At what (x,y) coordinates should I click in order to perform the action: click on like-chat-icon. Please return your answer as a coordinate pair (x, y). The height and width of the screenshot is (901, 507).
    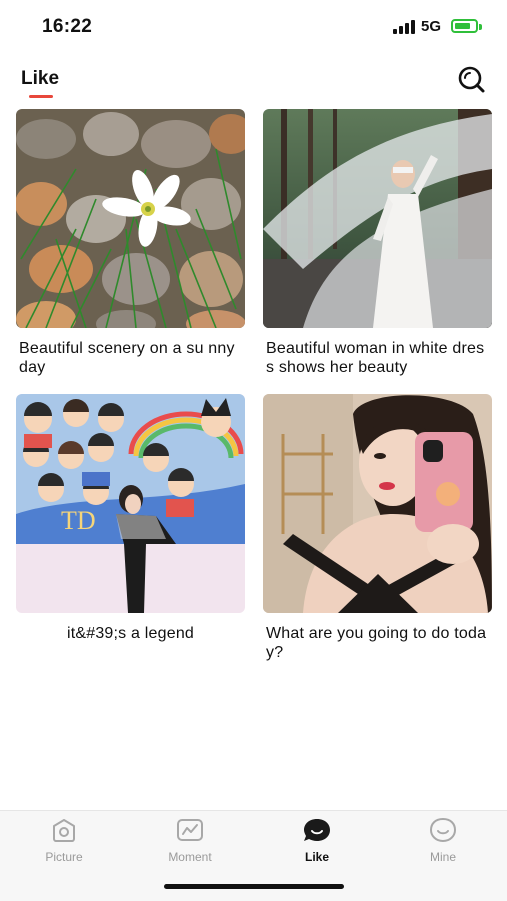
    Looking at the image, I should click on (317, 830).